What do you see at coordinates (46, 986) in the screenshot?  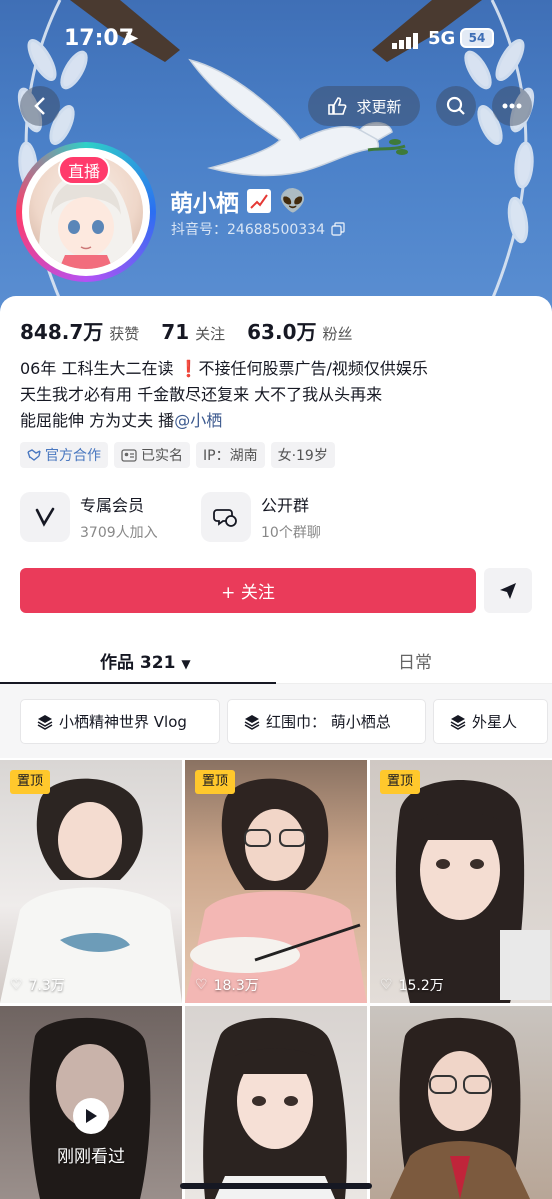 I see `video-likes-count: 7.3万` at bounding box center [46, 986].